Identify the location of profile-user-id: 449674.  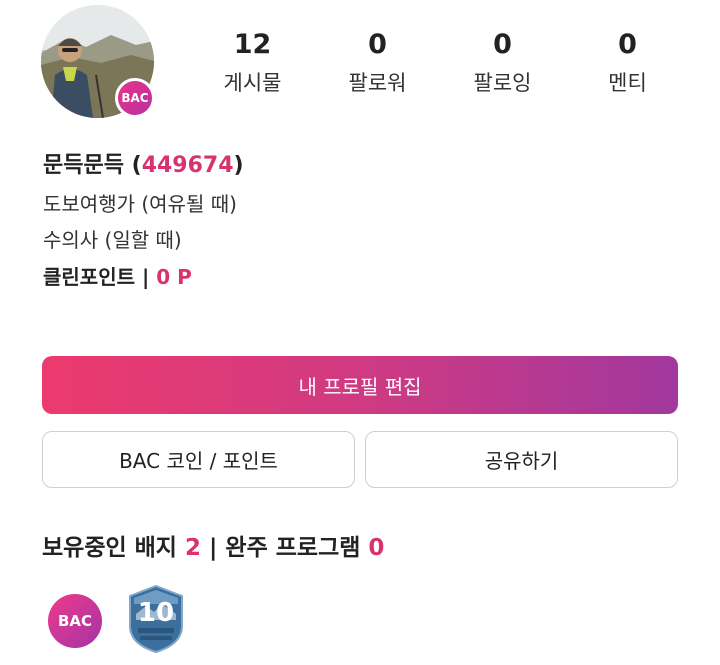
(187, 165).